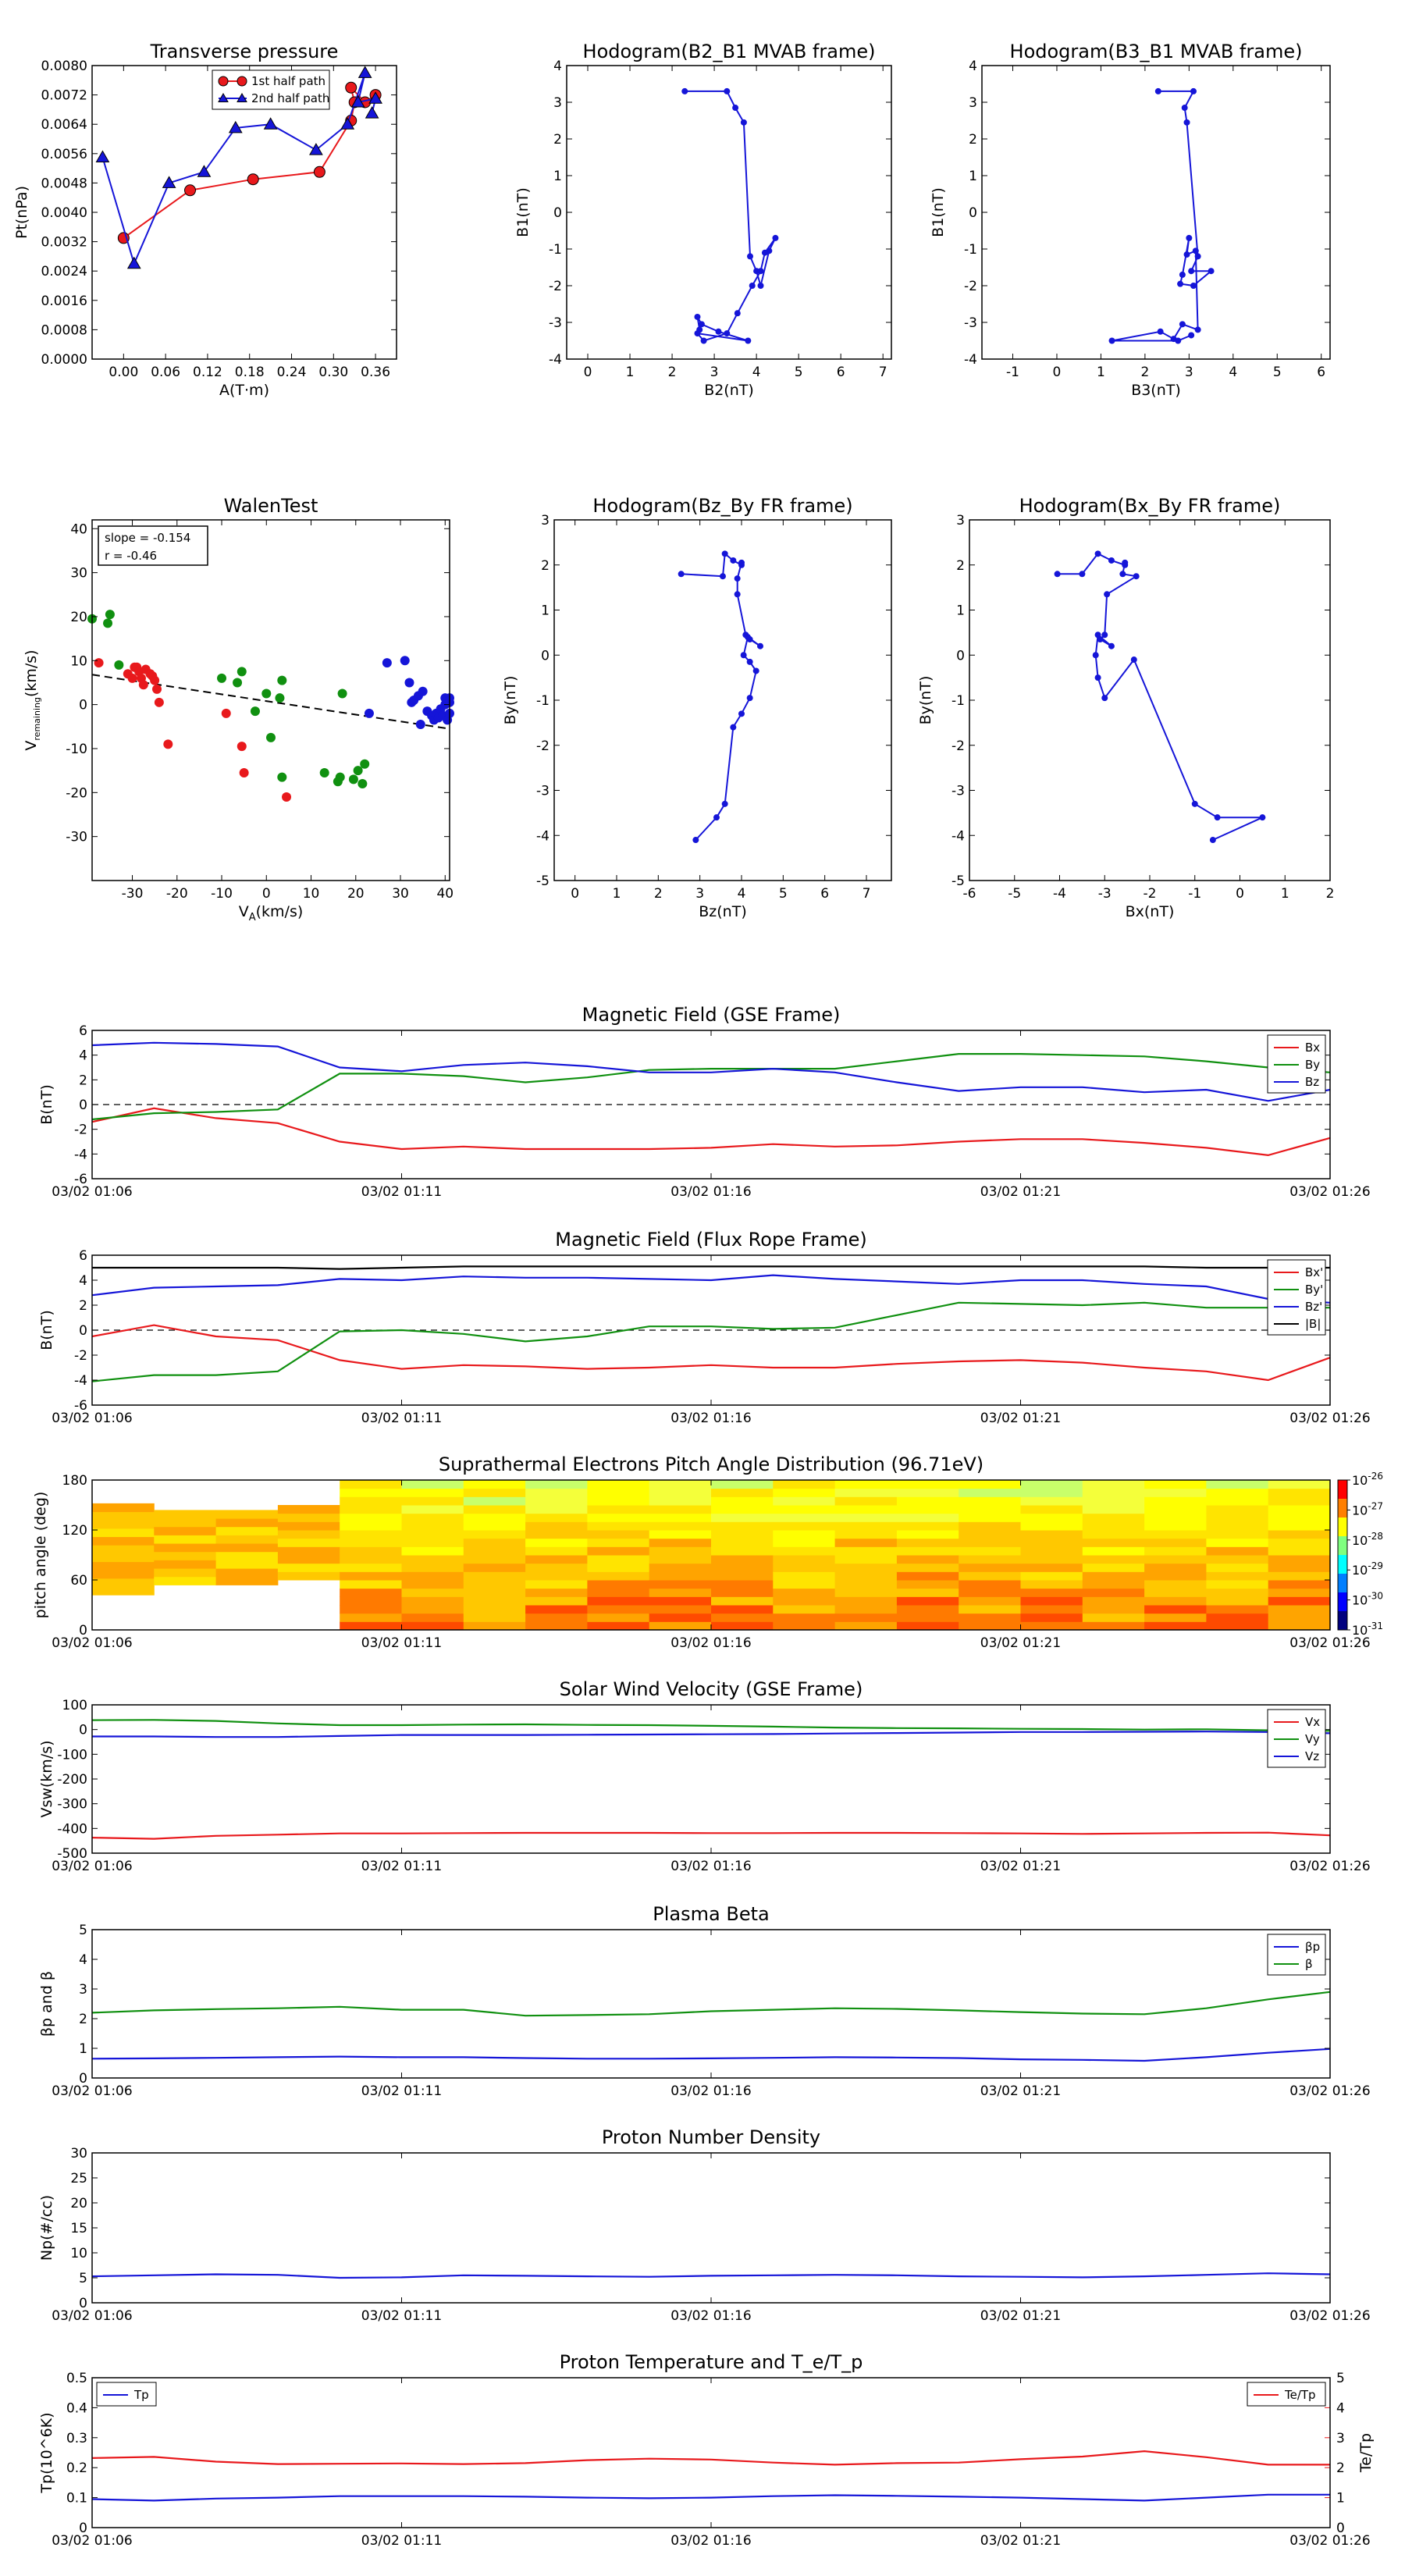  What do you see at coordinates (712, 2362) in the screenshot?
I see `chart-title: Proton Temperature and T_e/T_p` at bounding box center [712, 2362].